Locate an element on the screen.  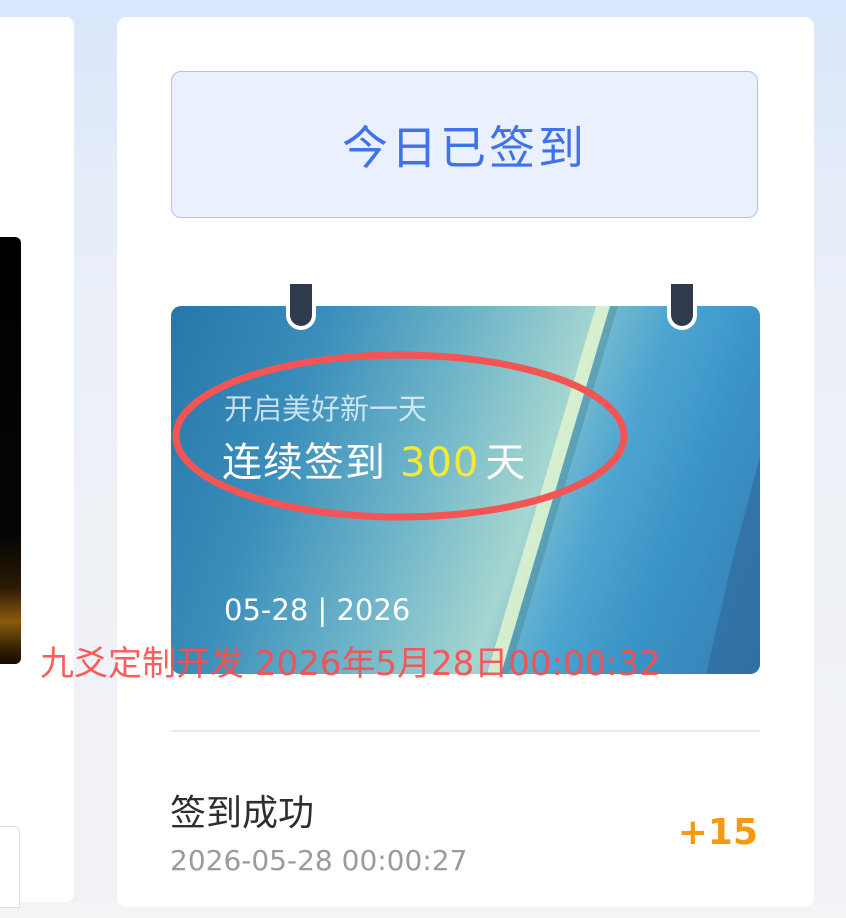
annotation-ellipse is located at coordinates (400, 436).